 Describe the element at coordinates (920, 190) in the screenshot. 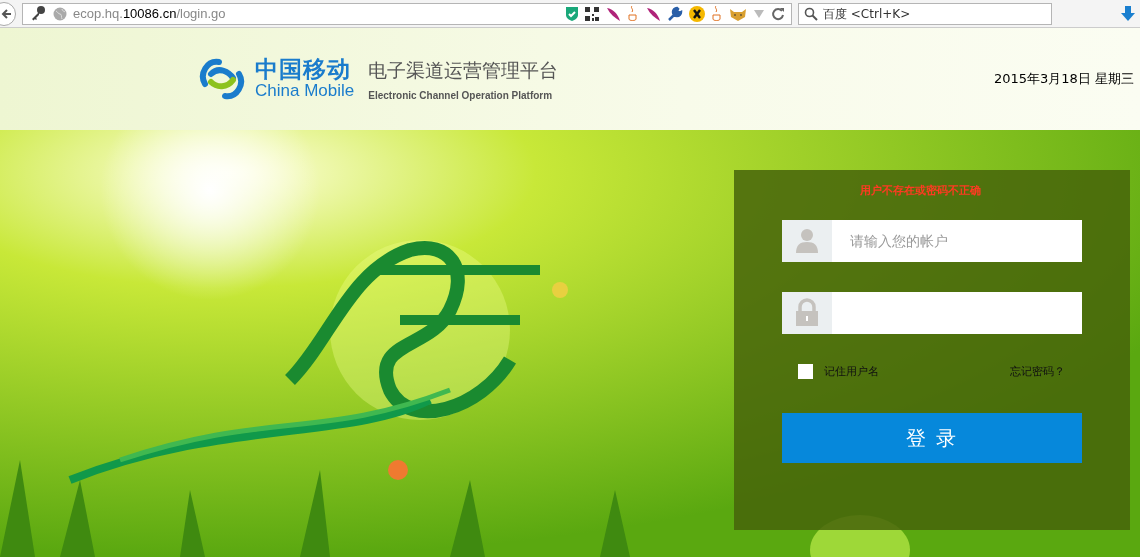

I see `error-message: 用户不存在或密码不正确` at that location.